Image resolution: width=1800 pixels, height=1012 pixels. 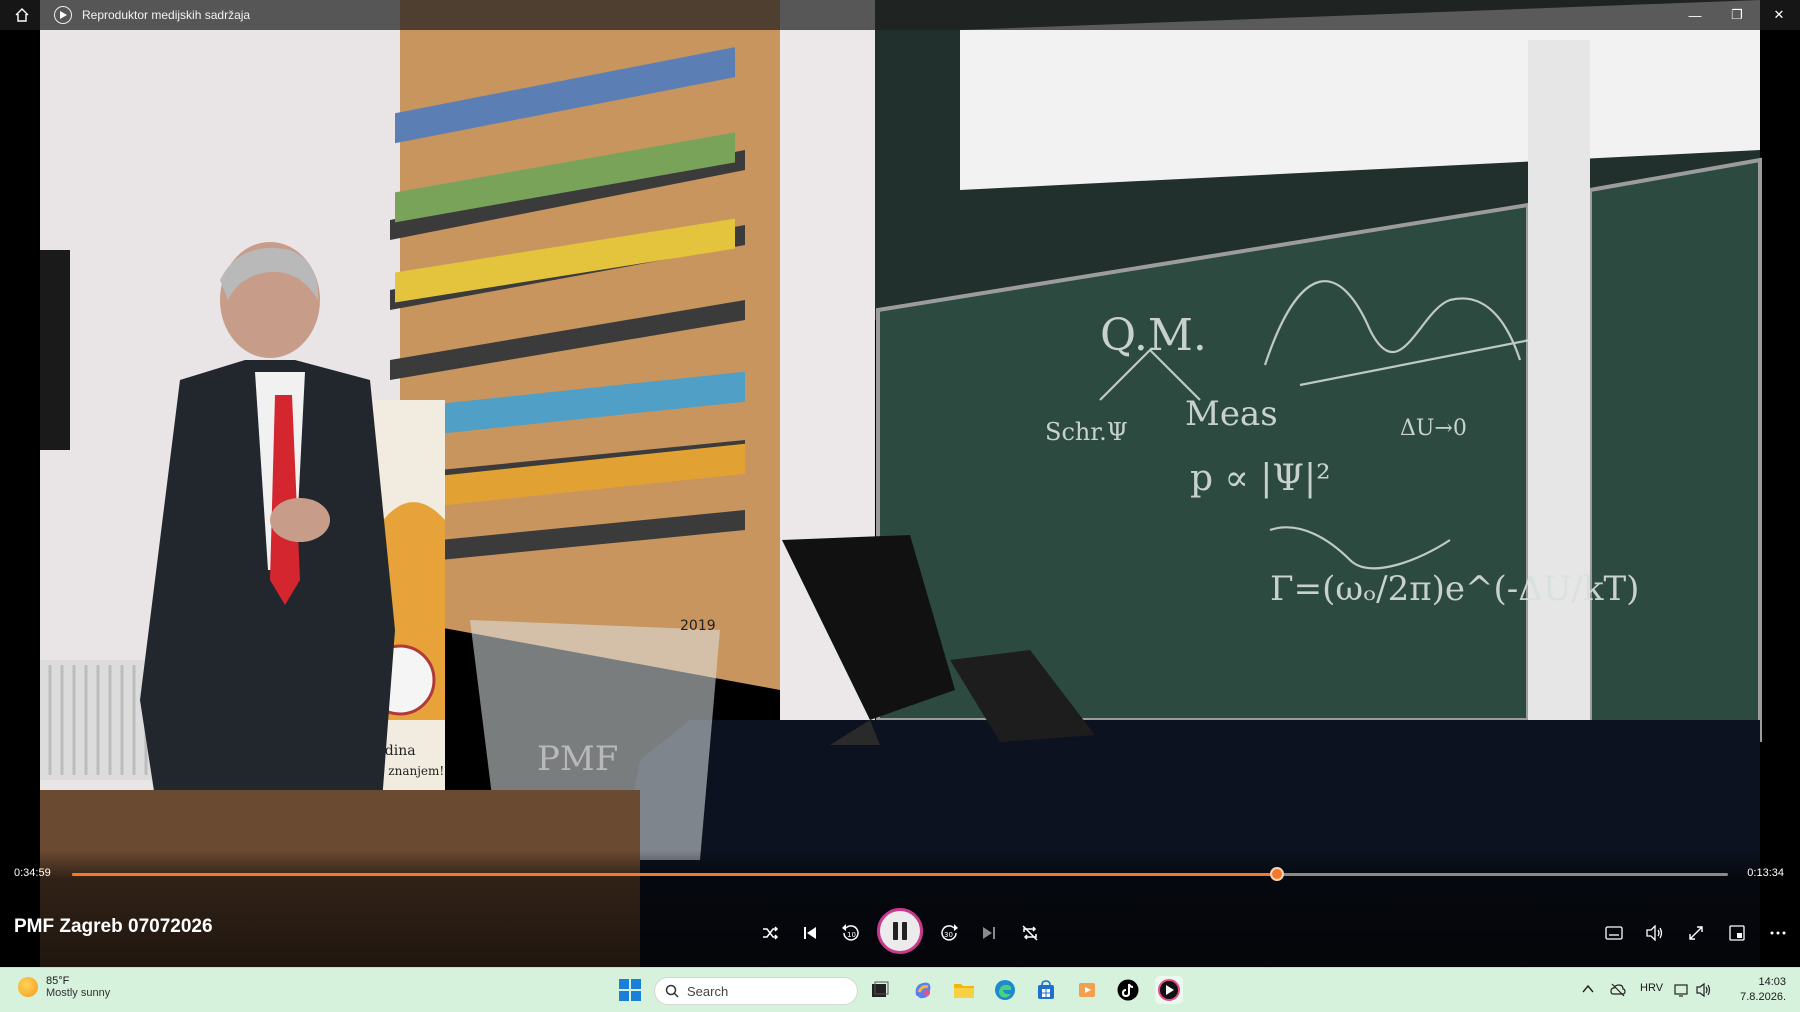 I want to click on store-button, so click(x=1046, y=990).